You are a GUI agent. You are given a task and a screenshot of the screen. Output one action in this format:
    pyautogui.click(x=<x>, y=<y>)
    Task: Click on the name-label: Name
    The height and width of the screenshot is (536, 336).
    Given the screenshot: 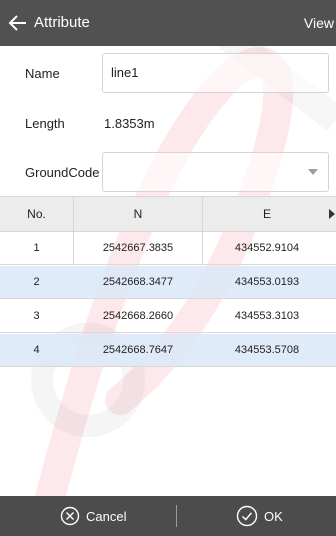 What is the action you would take?
    pyautogui.click(x=42, y=73)
    